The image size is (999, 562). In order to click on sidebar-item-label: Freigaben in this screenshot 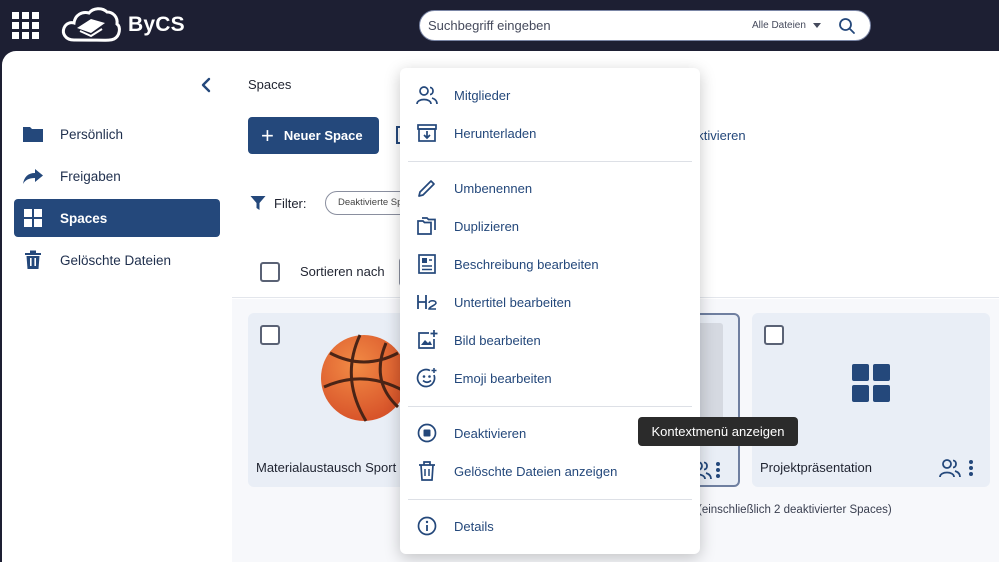, I will do `click(90, 176)`.